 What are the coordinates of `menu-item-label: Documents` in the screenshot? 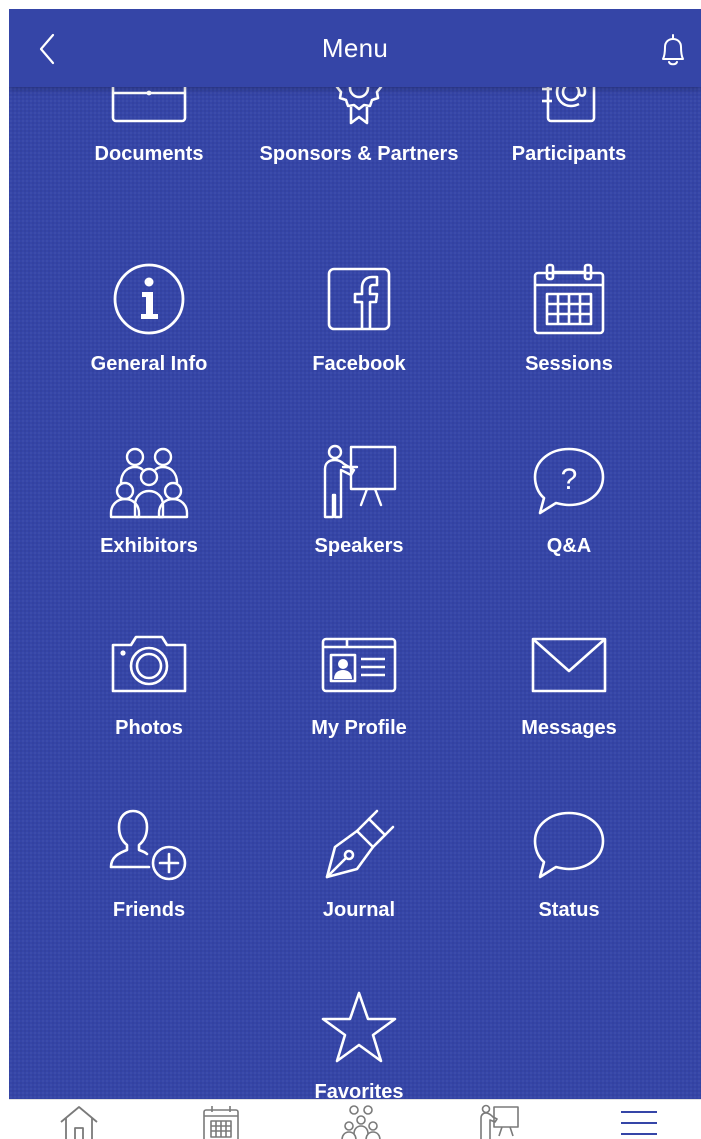 It's located at (149, 154).